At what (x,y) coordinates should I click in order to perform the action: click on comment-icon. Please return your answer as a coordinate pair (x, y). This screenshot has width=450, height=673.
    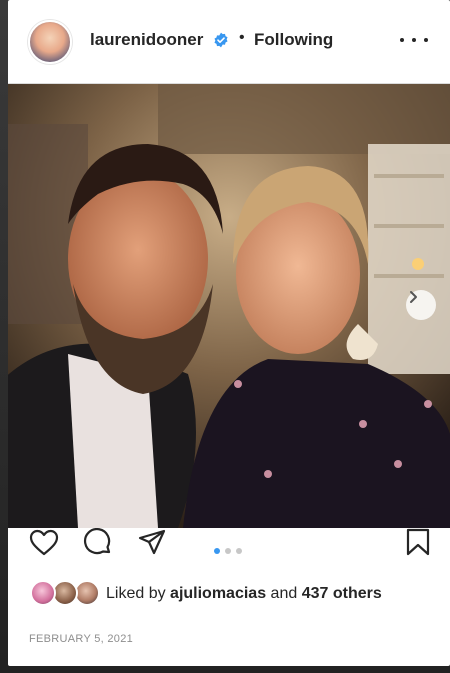
    Looking at the image, I should click on (97, 541).